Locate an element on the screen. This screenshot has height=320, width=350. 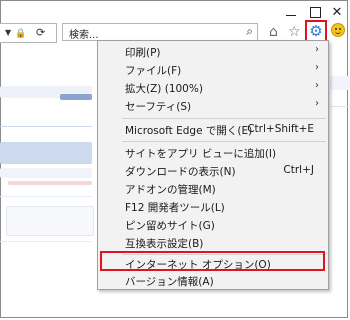
minimize-icon is located at coordinates (291, 15).